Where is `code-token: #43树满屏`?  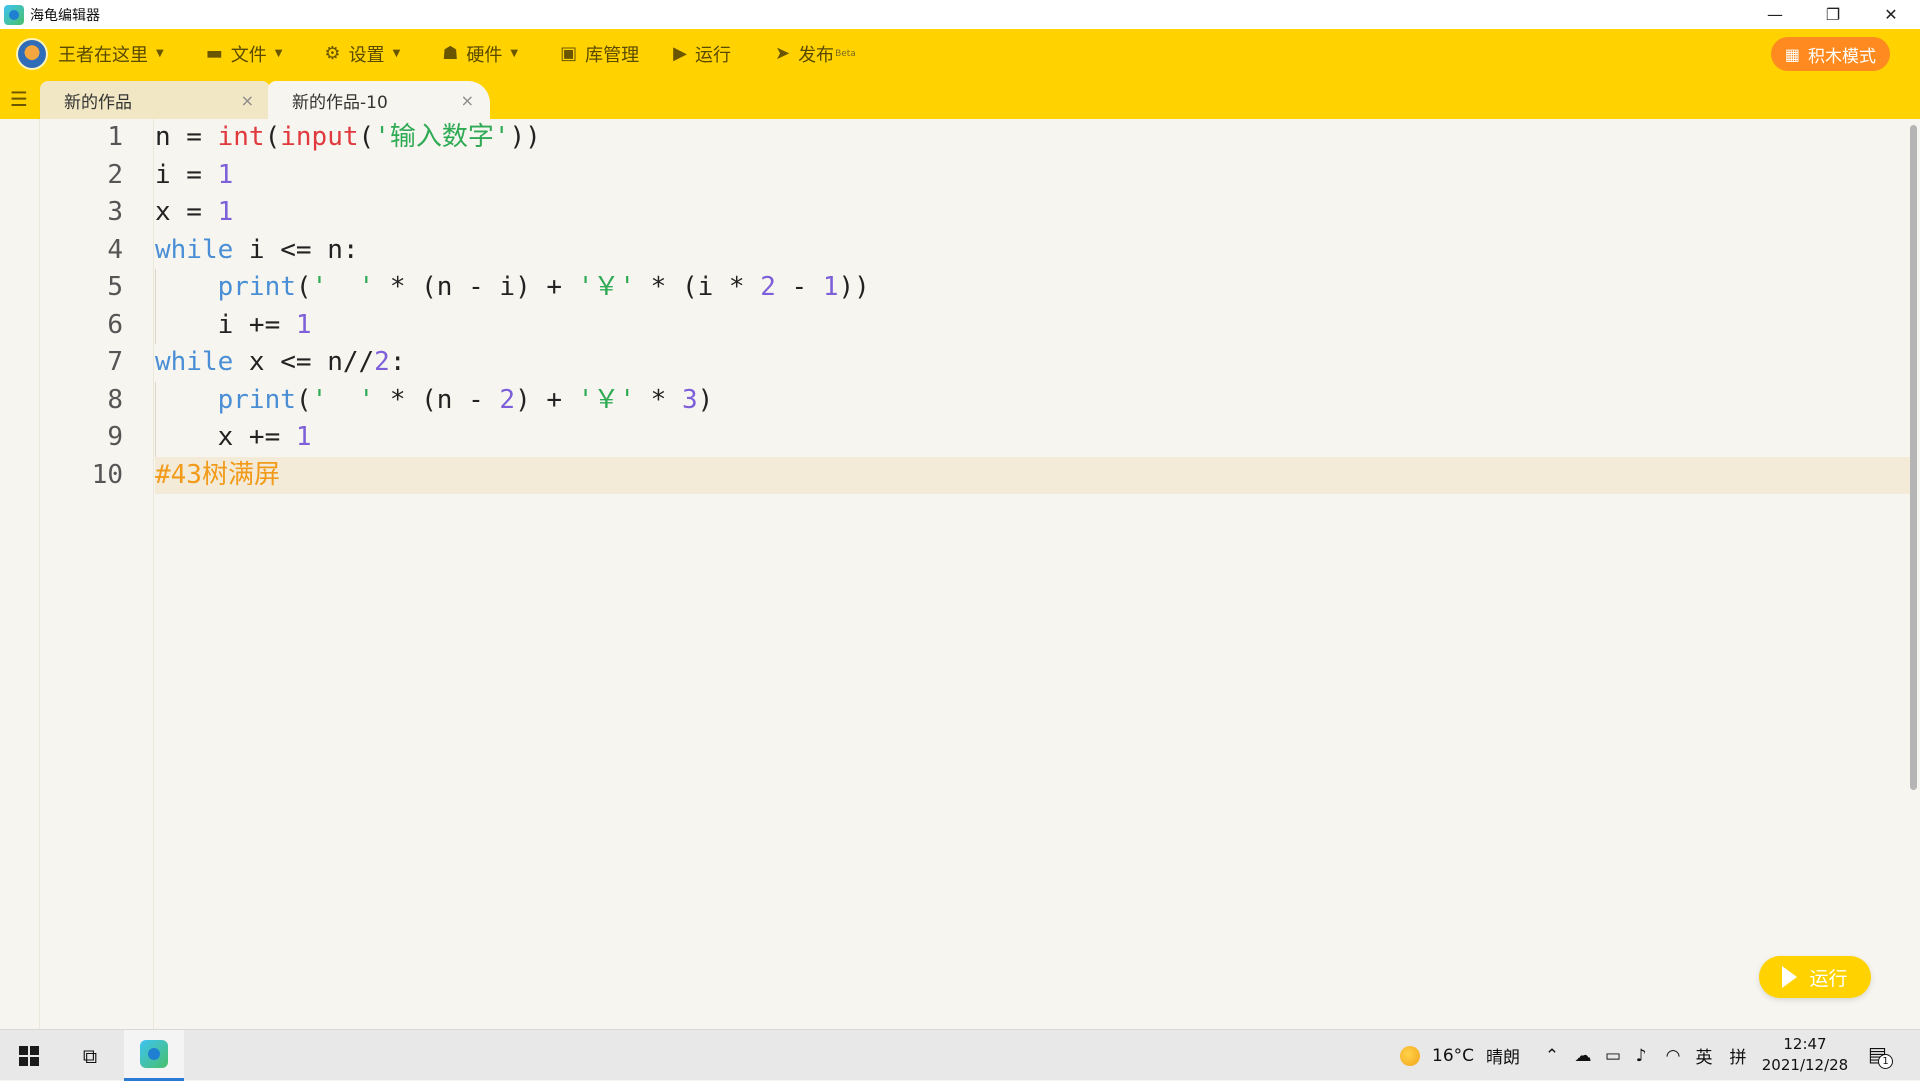 code-token: #43树满屏 is located at coordinates (217, 474).